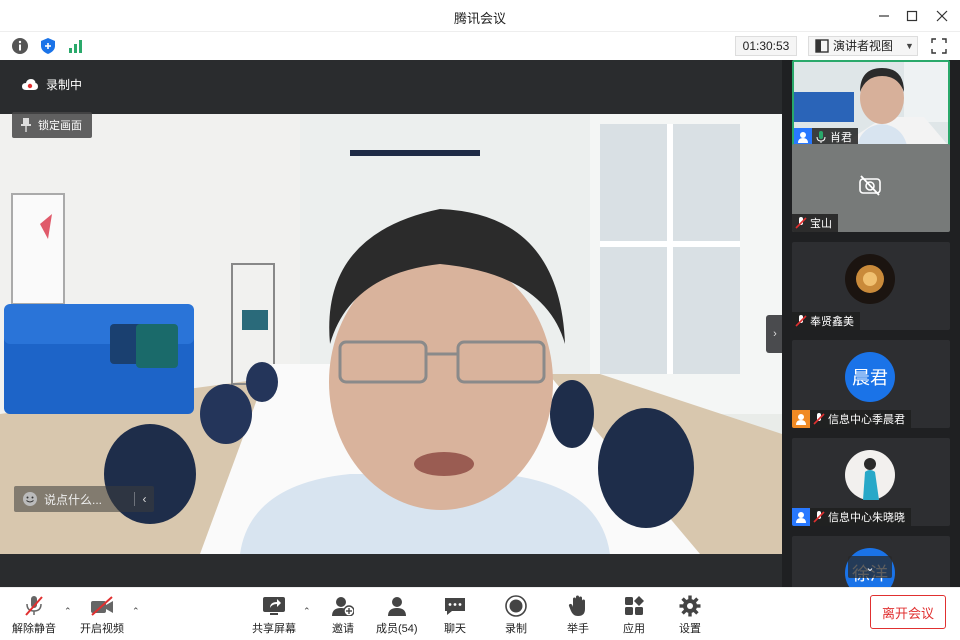 This screenshot has width=960, height=640. I want to click on minimize-button, so click(884, 16).